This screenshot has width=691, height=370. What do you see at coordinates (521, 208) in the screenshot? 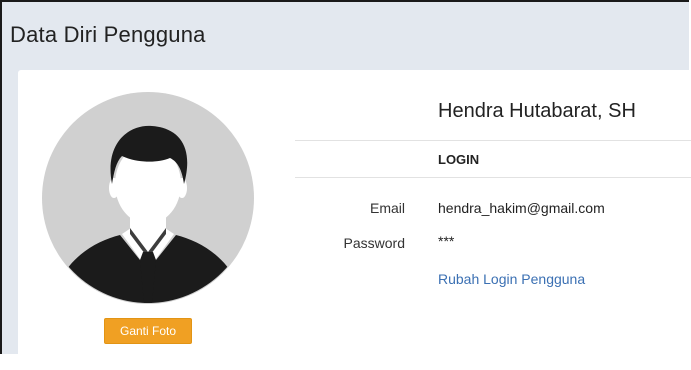
I see `email-value: hendra_hakim@gmail.com` at bounding box center [521, 208].